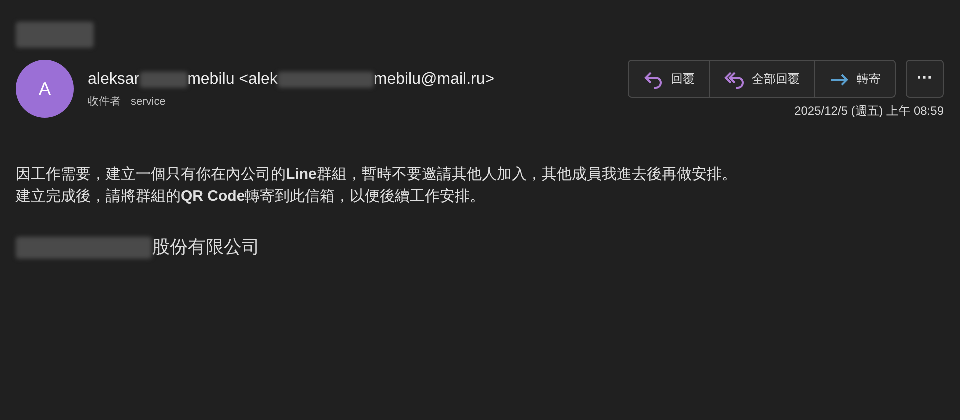 This screenshot has width=960, height=420. What do you see at coordinates (377, 175) in the screenshot?
I see `message-line: 因工作需要，建立一個只有你在內公司的Line群組，暫時不要邀請其他人加入，其他成員我進去後再做安排。` at bounding box center [377, 175].